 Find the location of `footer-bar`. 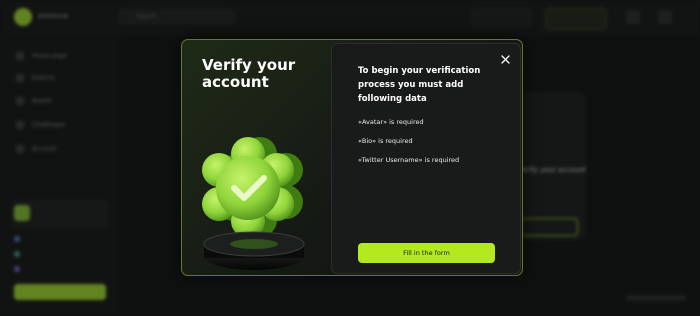

footer-bar is located at coordinates (409, 299).